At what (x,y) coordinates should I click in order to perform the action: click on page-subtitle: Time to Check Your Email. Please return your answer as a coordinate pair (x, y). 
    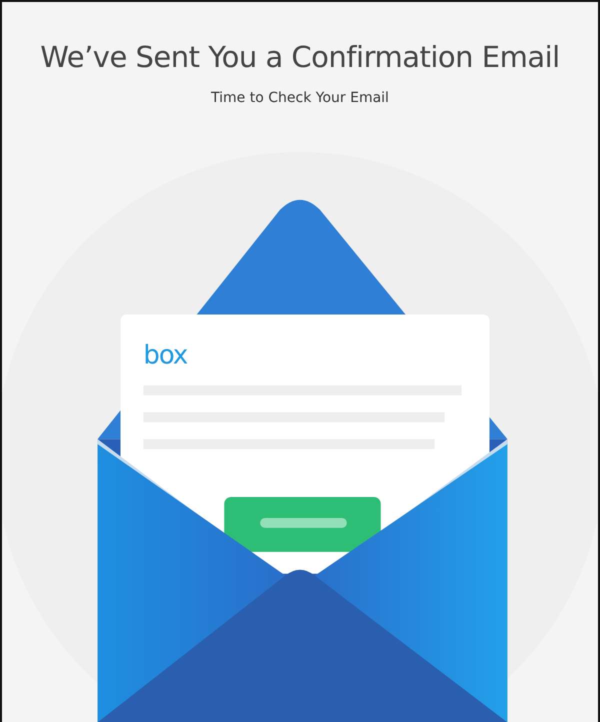
    Looking at the image, I should click on (300, 98).